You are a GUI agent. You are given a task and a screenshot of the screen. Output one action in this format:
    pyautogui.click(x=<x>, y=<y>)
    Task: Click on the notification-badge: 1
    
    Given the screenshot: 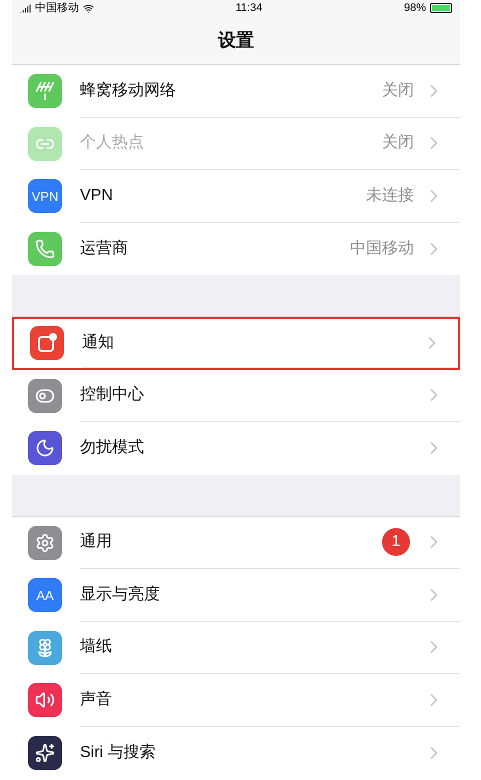 What is the action you would take?
    pyautogui.click(x=396, y=542)
    